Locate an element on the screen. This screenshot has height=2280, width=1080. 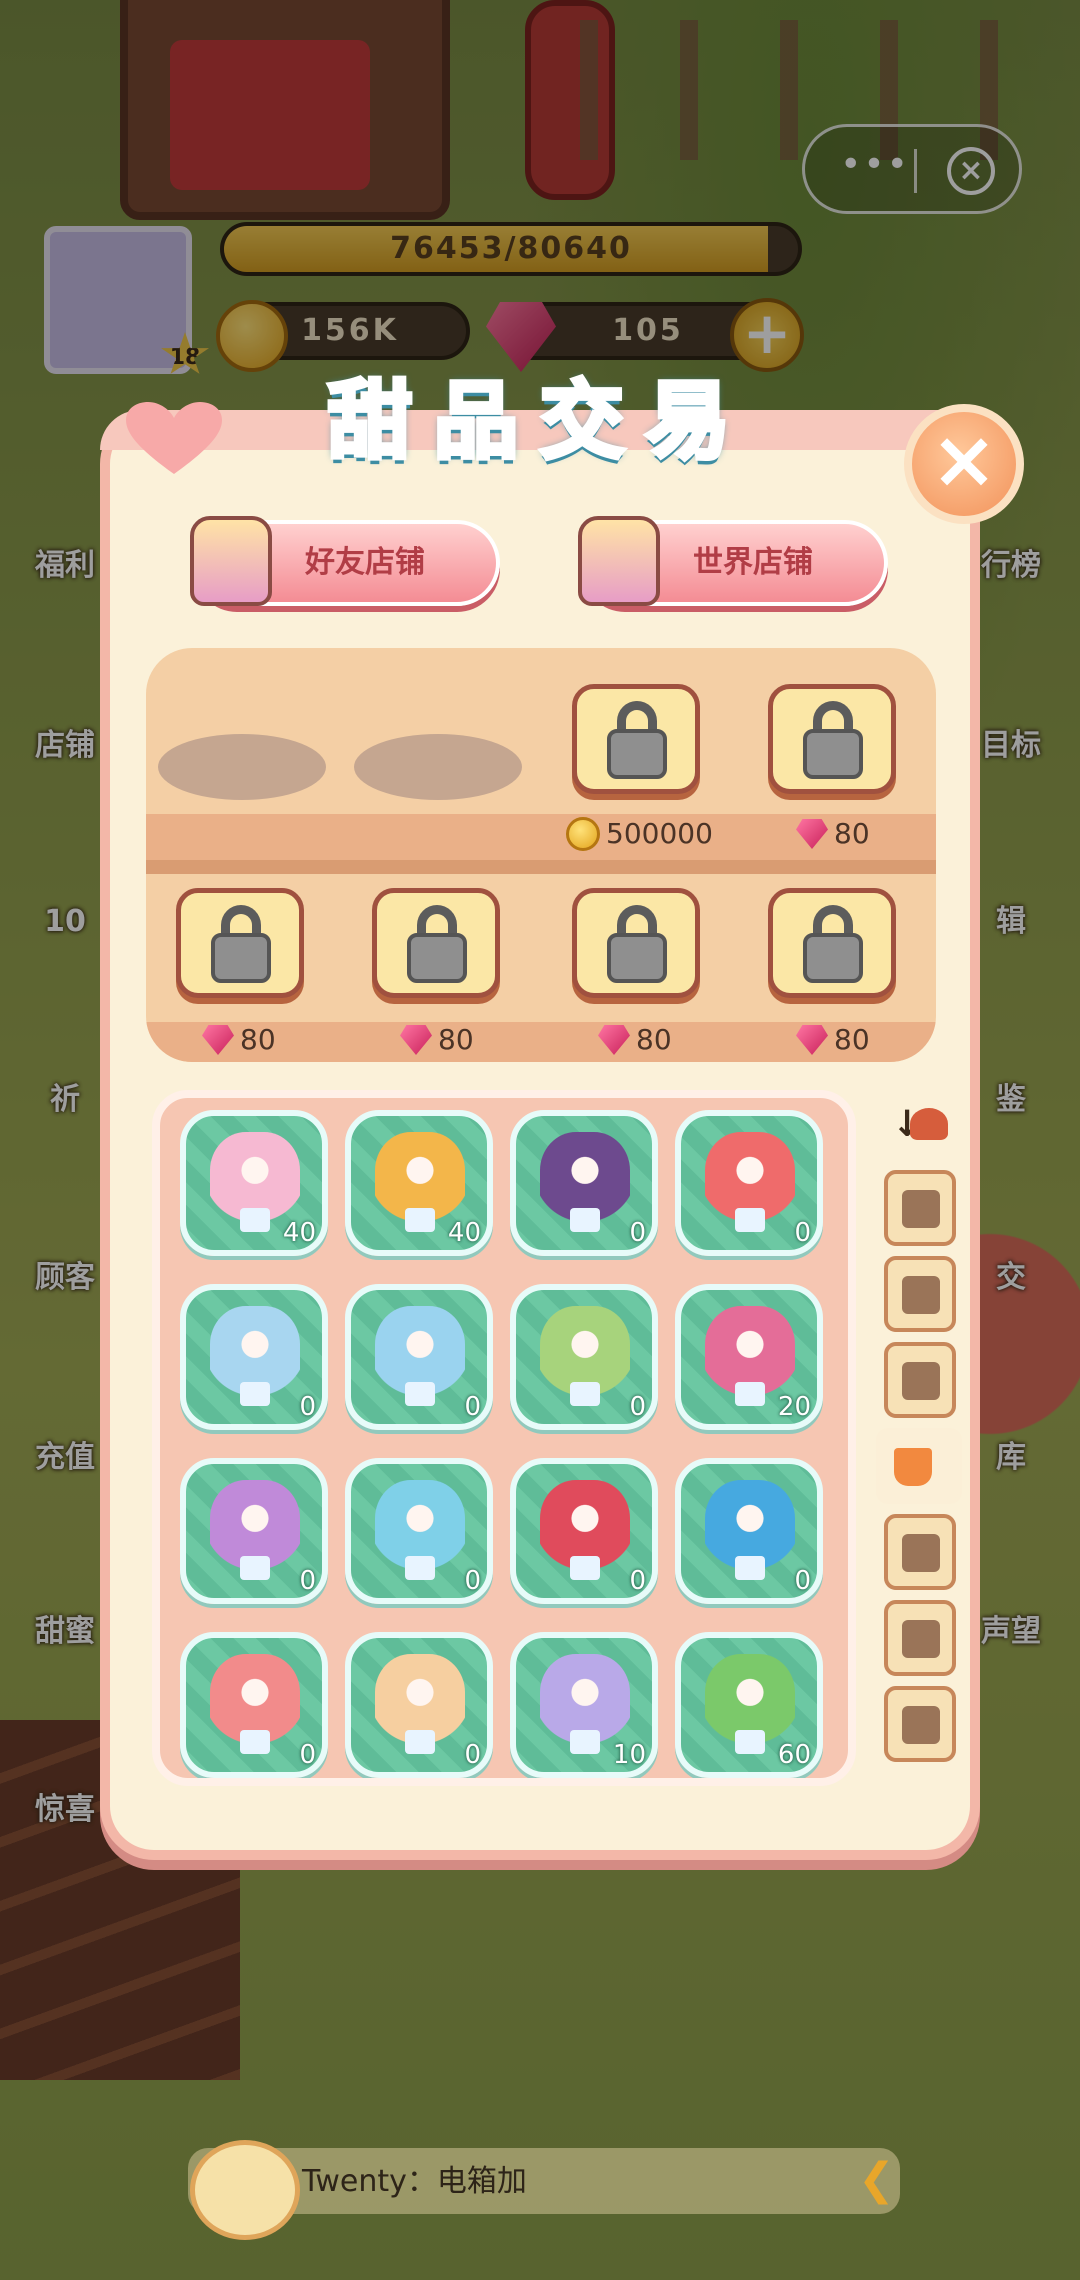
drinks-icon is located at coordinates (913, 1467).